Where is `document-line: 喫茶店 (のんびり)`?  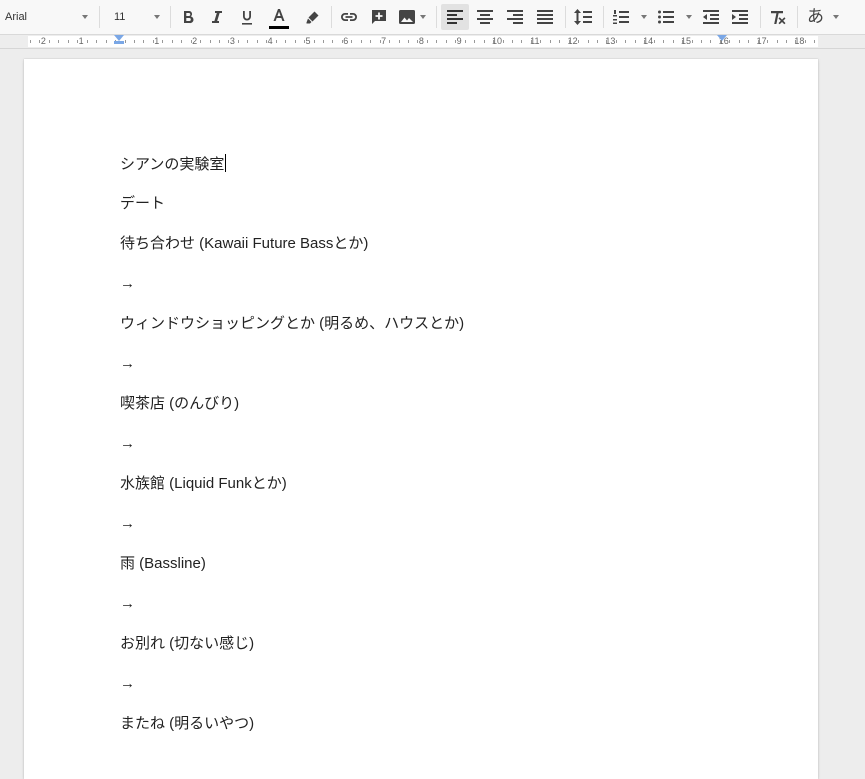
document-line: 喫茶店 (のんびり) is located at coordinates (179, 404).